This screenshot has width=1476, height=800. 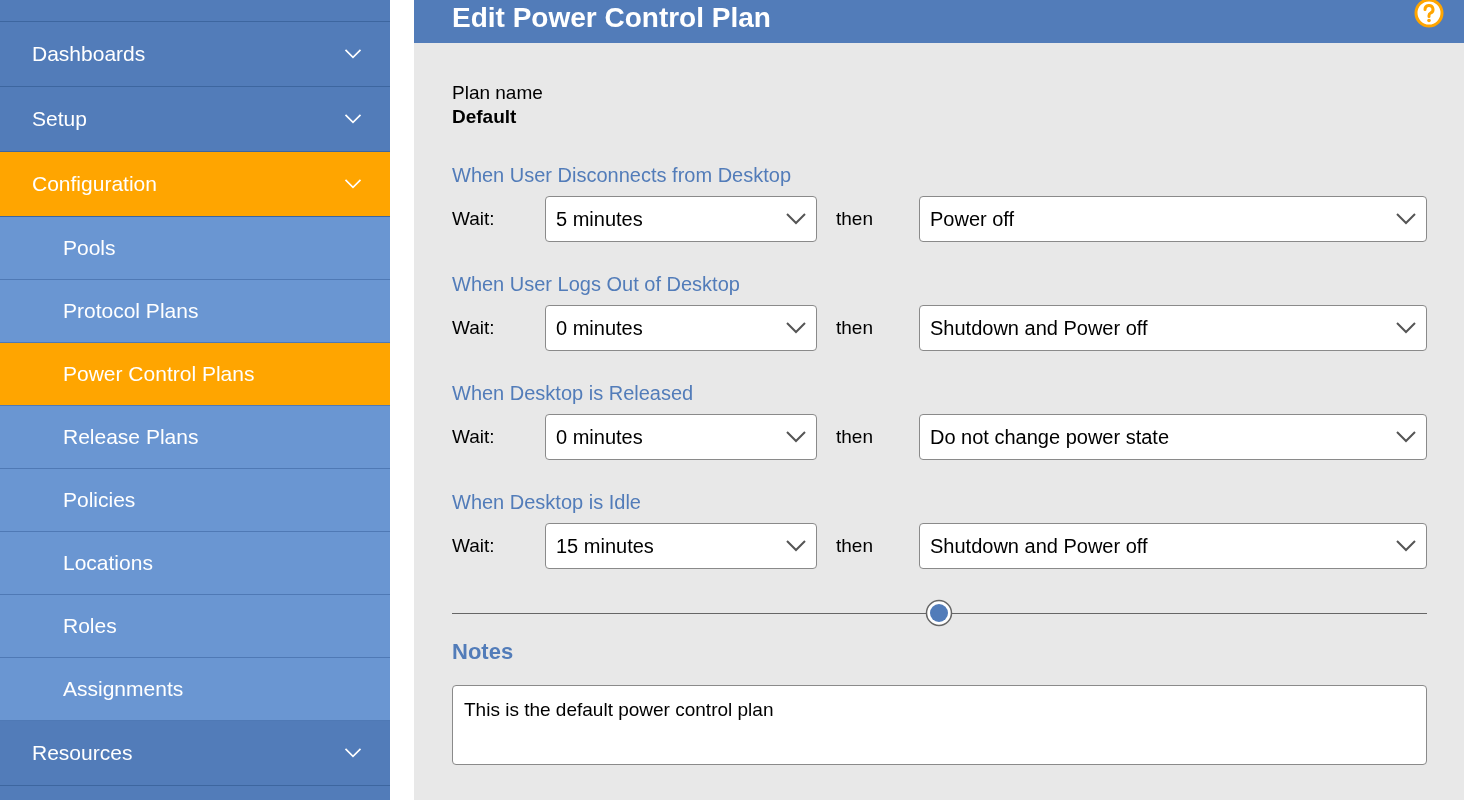 What do you see at coordinates (681, 546) in the screenshot?
I see `dropdown-field: 15 minutes` at bounding box center [681, 546].